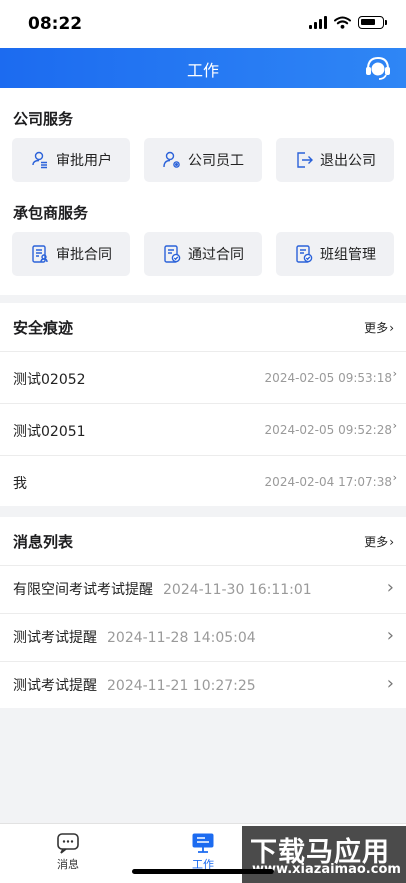  I want to click on tab-messages-label: 消息, so click(68, 864).